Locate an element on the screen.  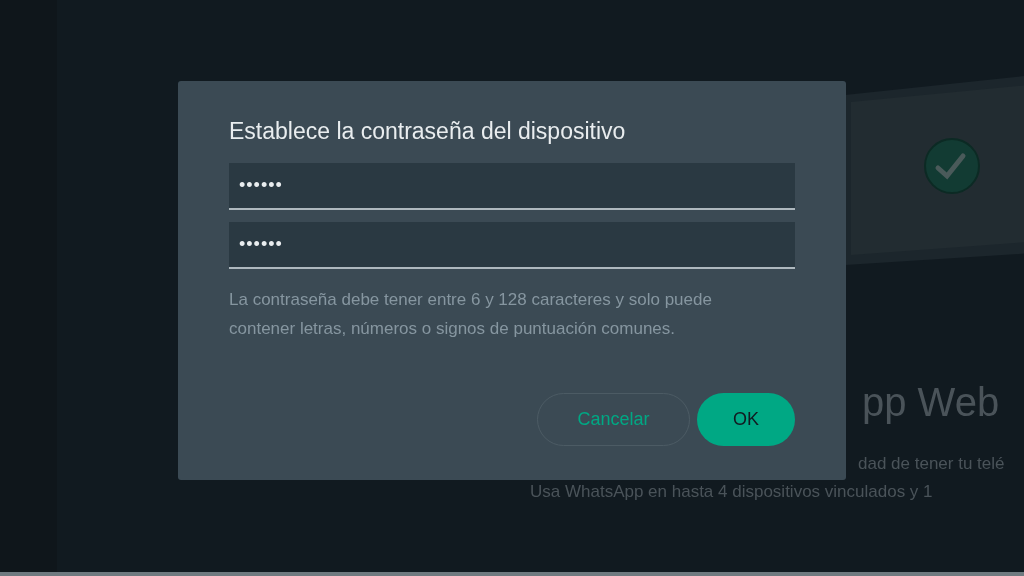
dialog-title: Establece la contraseña del dispositivo is located at coordinates (428, 131).